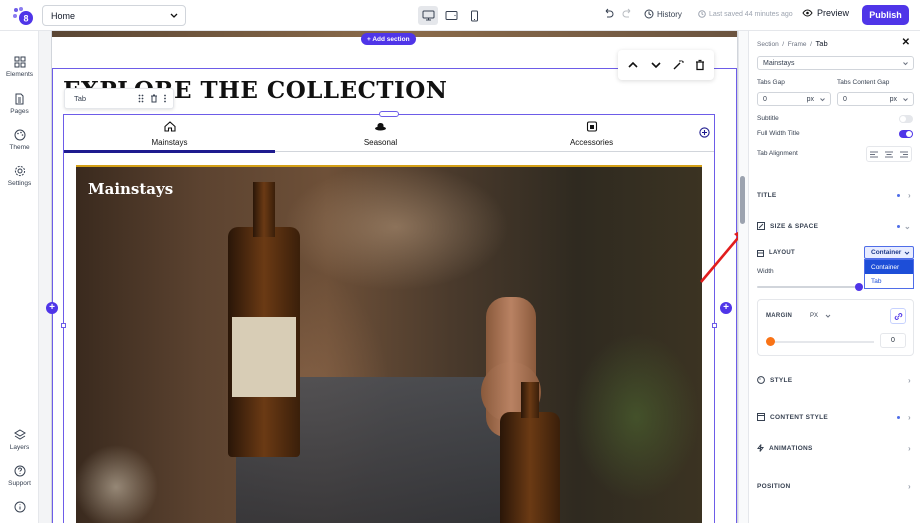  Describe the element at coordinates (888, 154) in the screenshot. I see `align-center-icon` at that location.